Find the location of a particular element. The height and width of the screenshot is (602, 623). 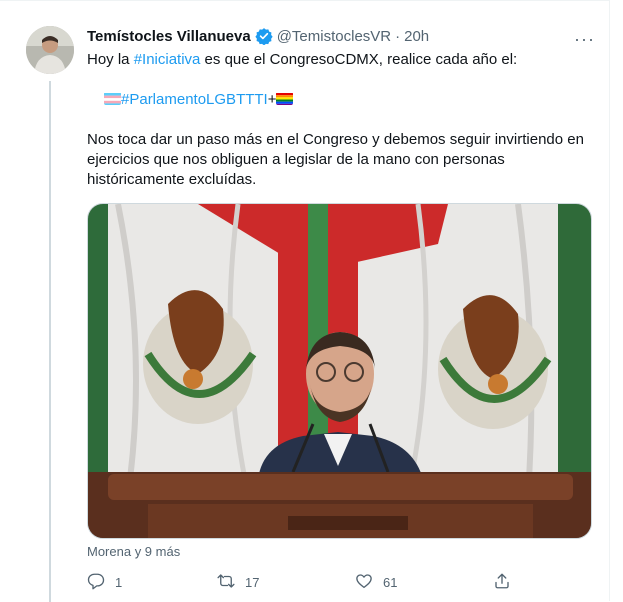

reply-count: 1 is located at coordinates (119, 582).